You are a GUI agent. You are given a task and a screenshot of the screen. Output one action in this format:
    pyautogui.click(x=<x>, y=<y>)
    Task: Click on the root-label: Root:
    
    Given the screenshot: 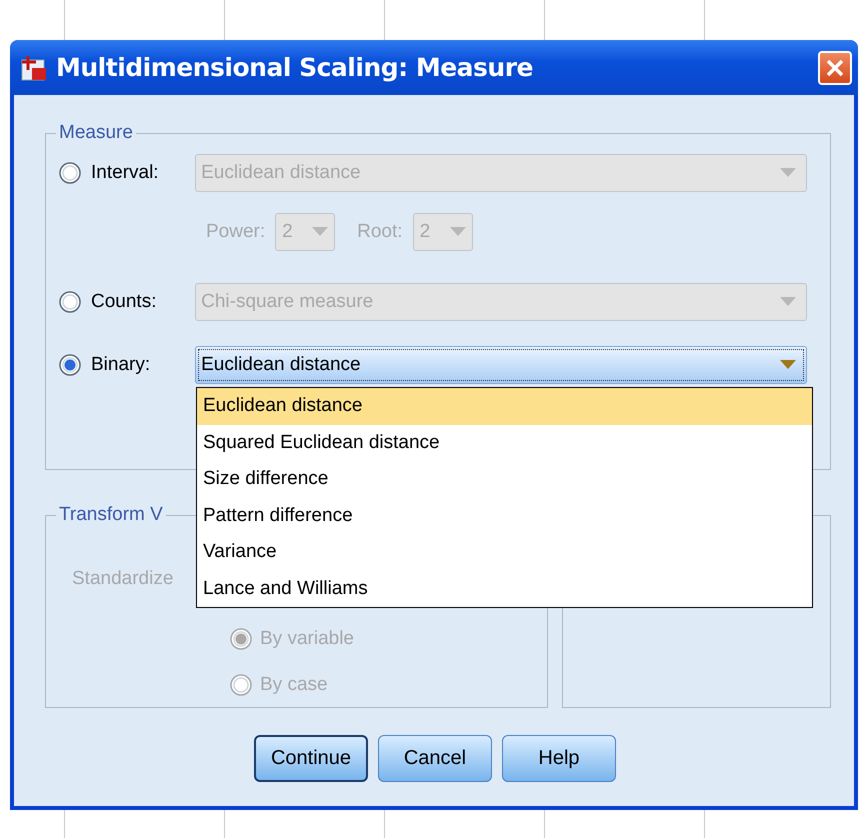 What is the action you would take?
    pyautogui.click(x=380, y=232)
    